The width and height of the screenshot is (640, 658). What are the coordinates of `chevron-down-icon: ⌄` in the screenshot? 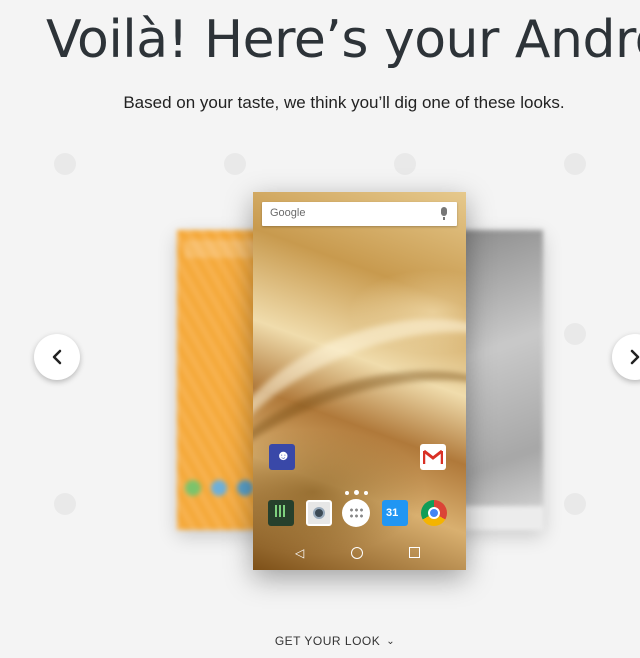 It's located at (391, 641).